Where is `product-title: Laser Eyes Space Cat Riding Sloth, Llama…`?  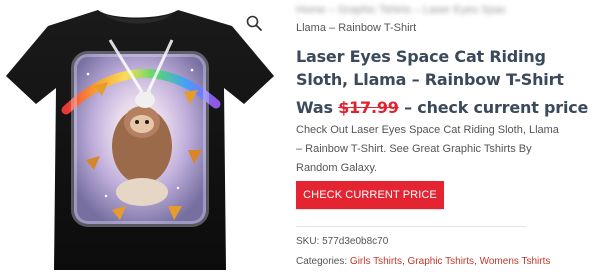
product-title: Laser Eyes Space Cat Riding Sloth, Llama… is located at coordinates (430, 68).